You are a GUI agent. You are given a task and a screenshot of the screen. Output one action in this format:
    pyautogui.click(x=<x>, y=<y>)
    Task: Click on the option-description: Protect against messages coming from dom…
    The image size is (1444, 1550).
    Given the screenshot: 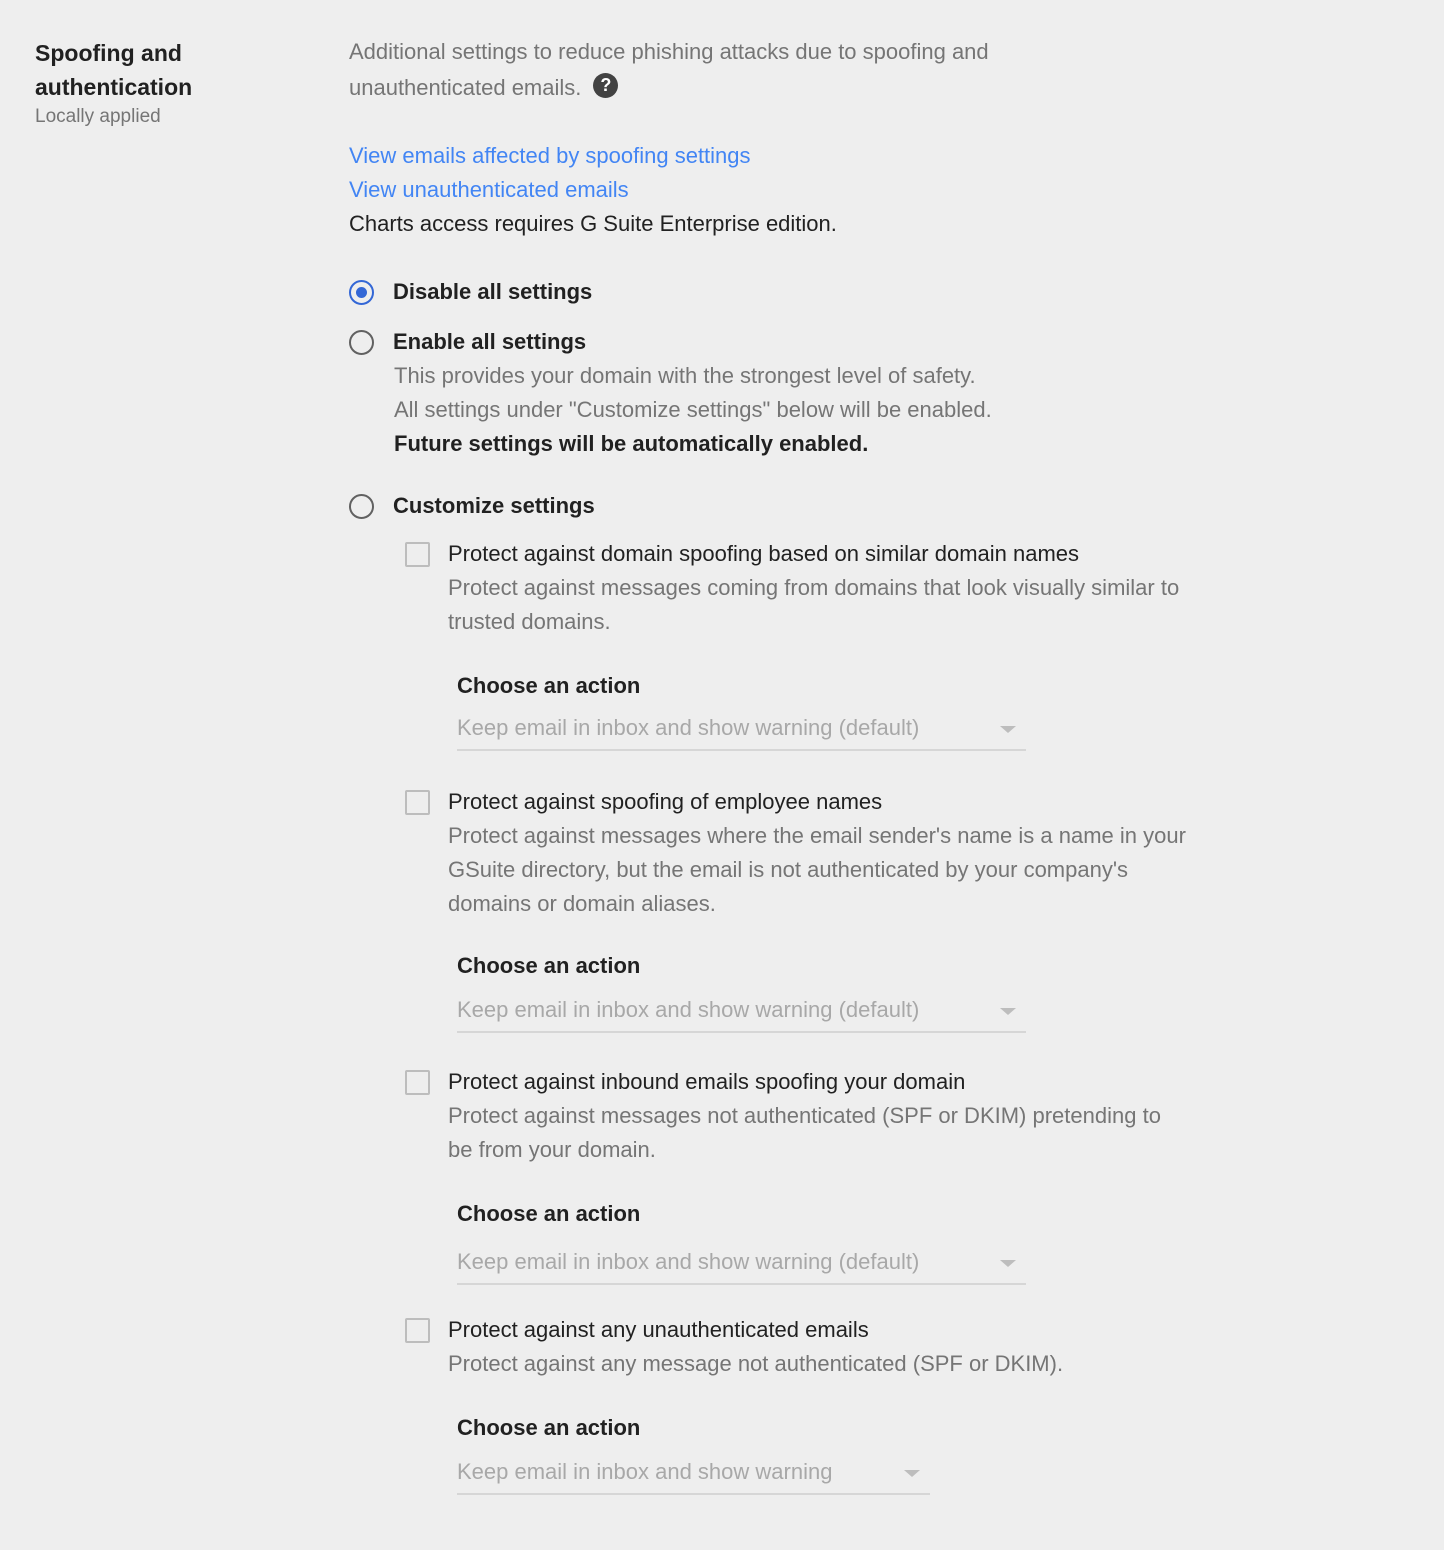 What is the action you would take?
    pyautogui.click(x=814, y=604)
    